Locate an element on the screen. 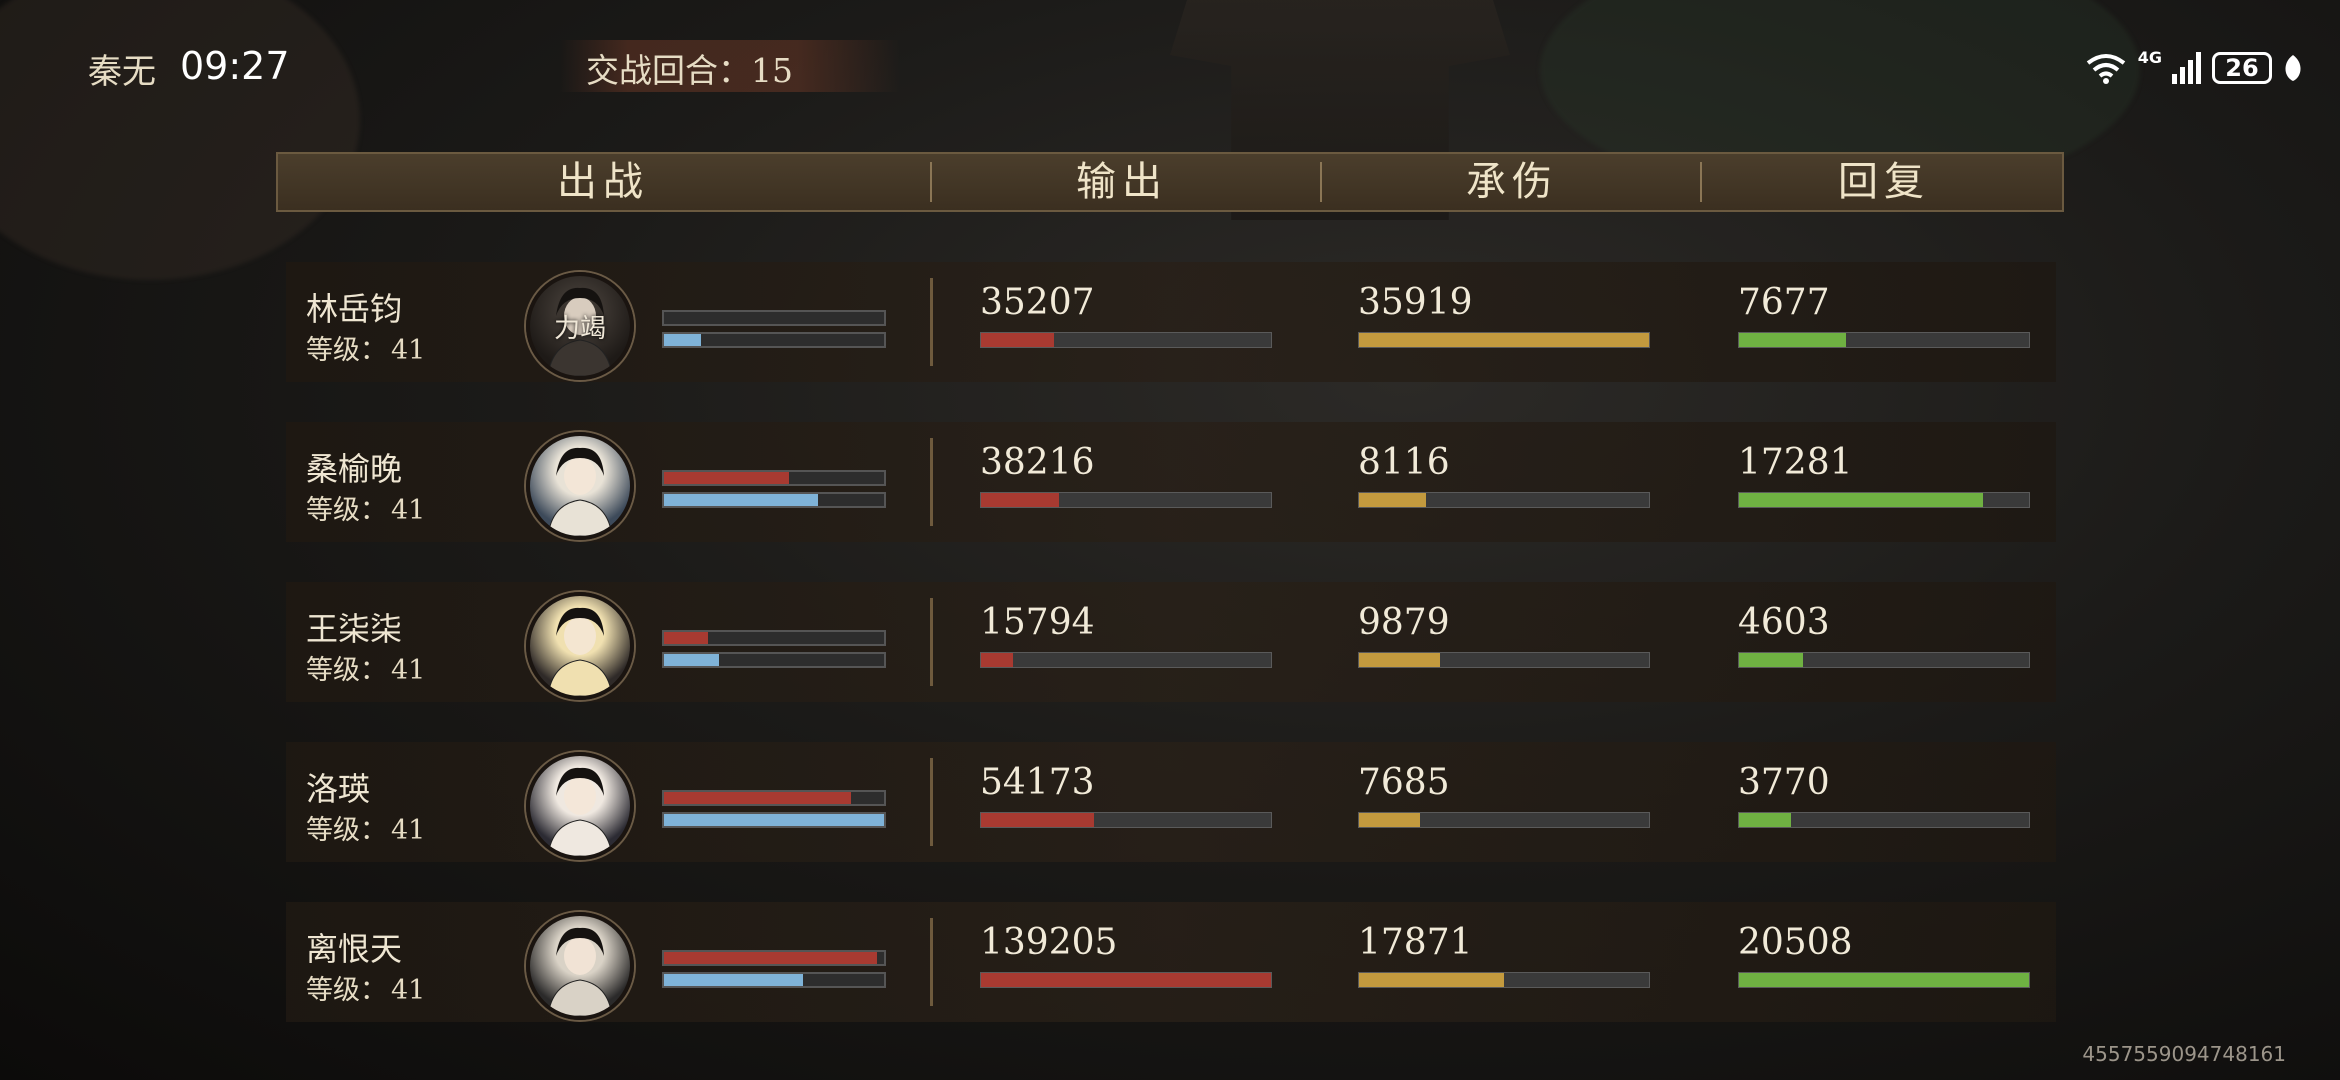 Image resolution: width=2340 pixels, height=1080 pixels. heal-value: 7677 is located at coordinates (1784, 302).